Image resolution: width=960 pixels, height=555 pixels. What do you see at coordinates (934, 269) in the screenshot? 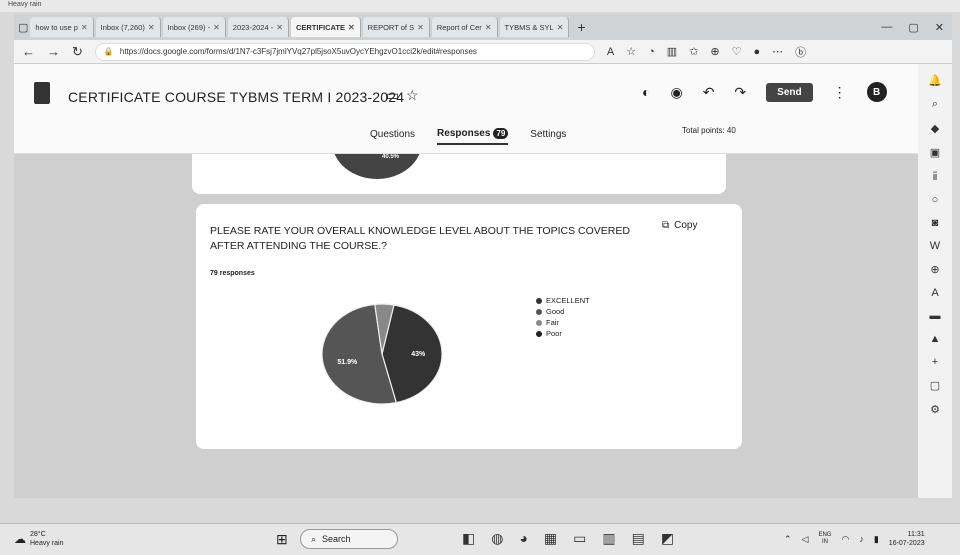
I see `zoom-icon: ⊕` at bounding box center [934, 269].